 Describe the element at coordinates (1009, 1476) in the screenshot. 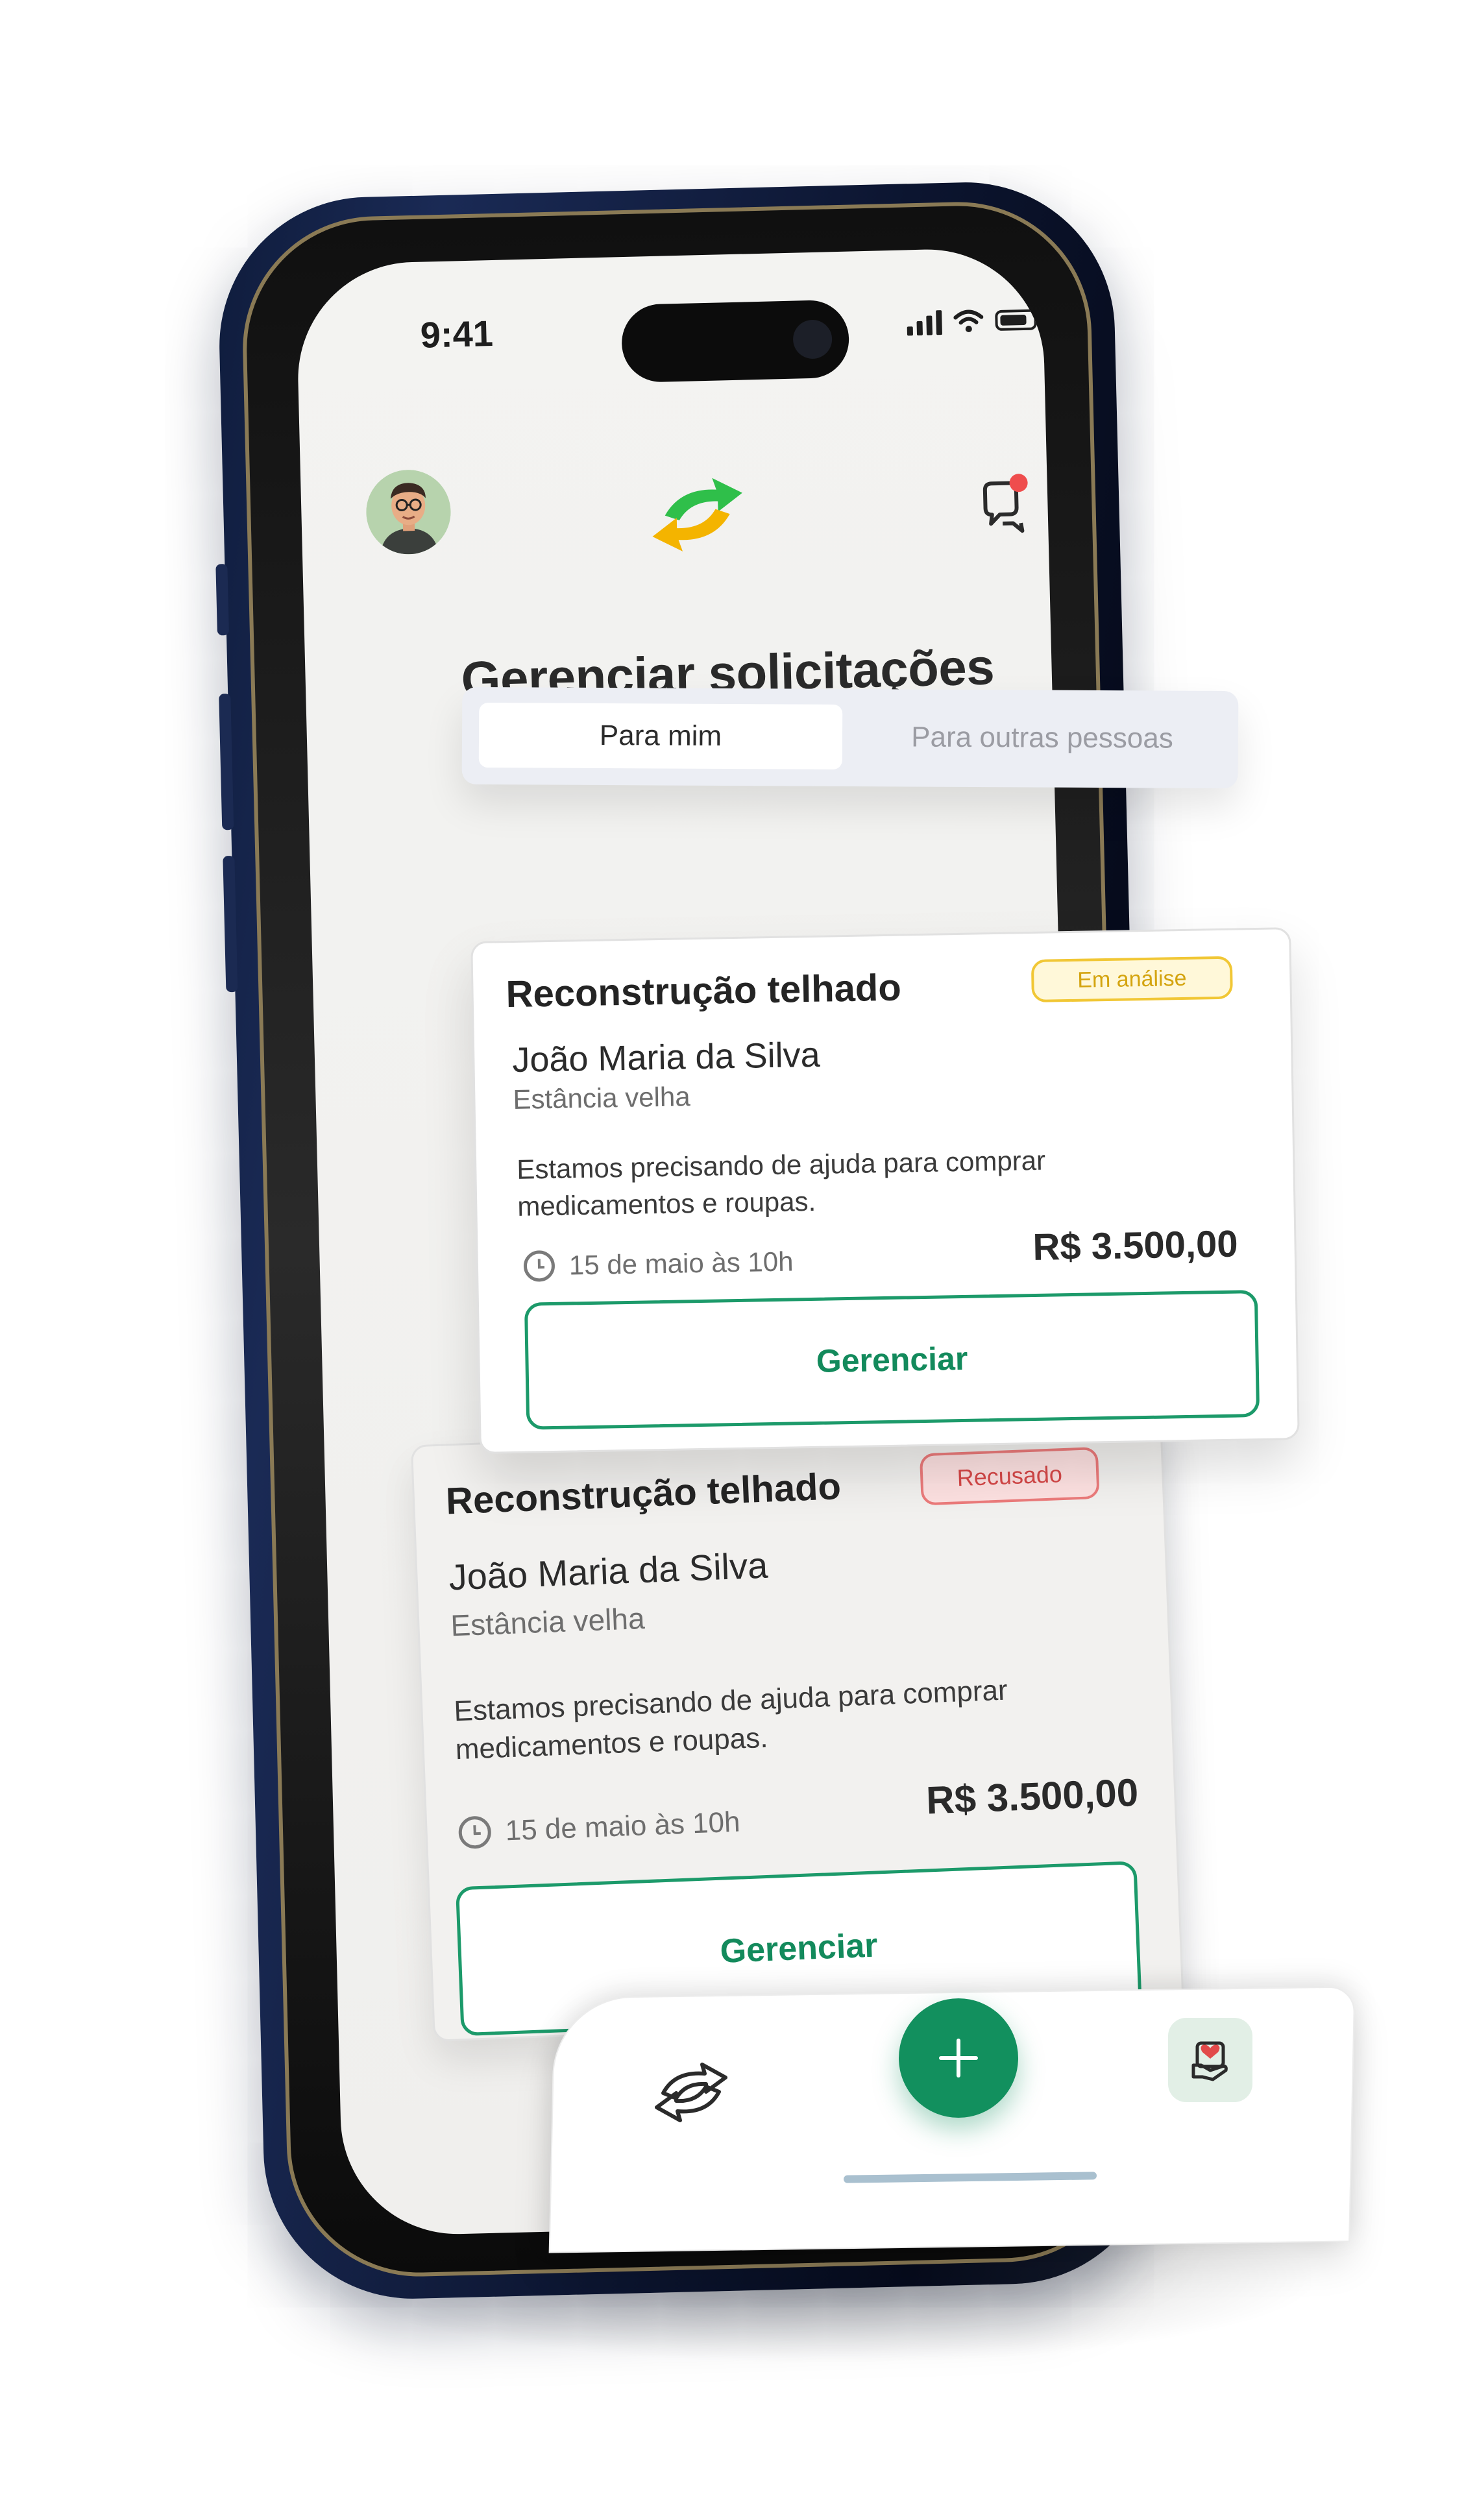

I see `status-badge: Recusado` at that location.